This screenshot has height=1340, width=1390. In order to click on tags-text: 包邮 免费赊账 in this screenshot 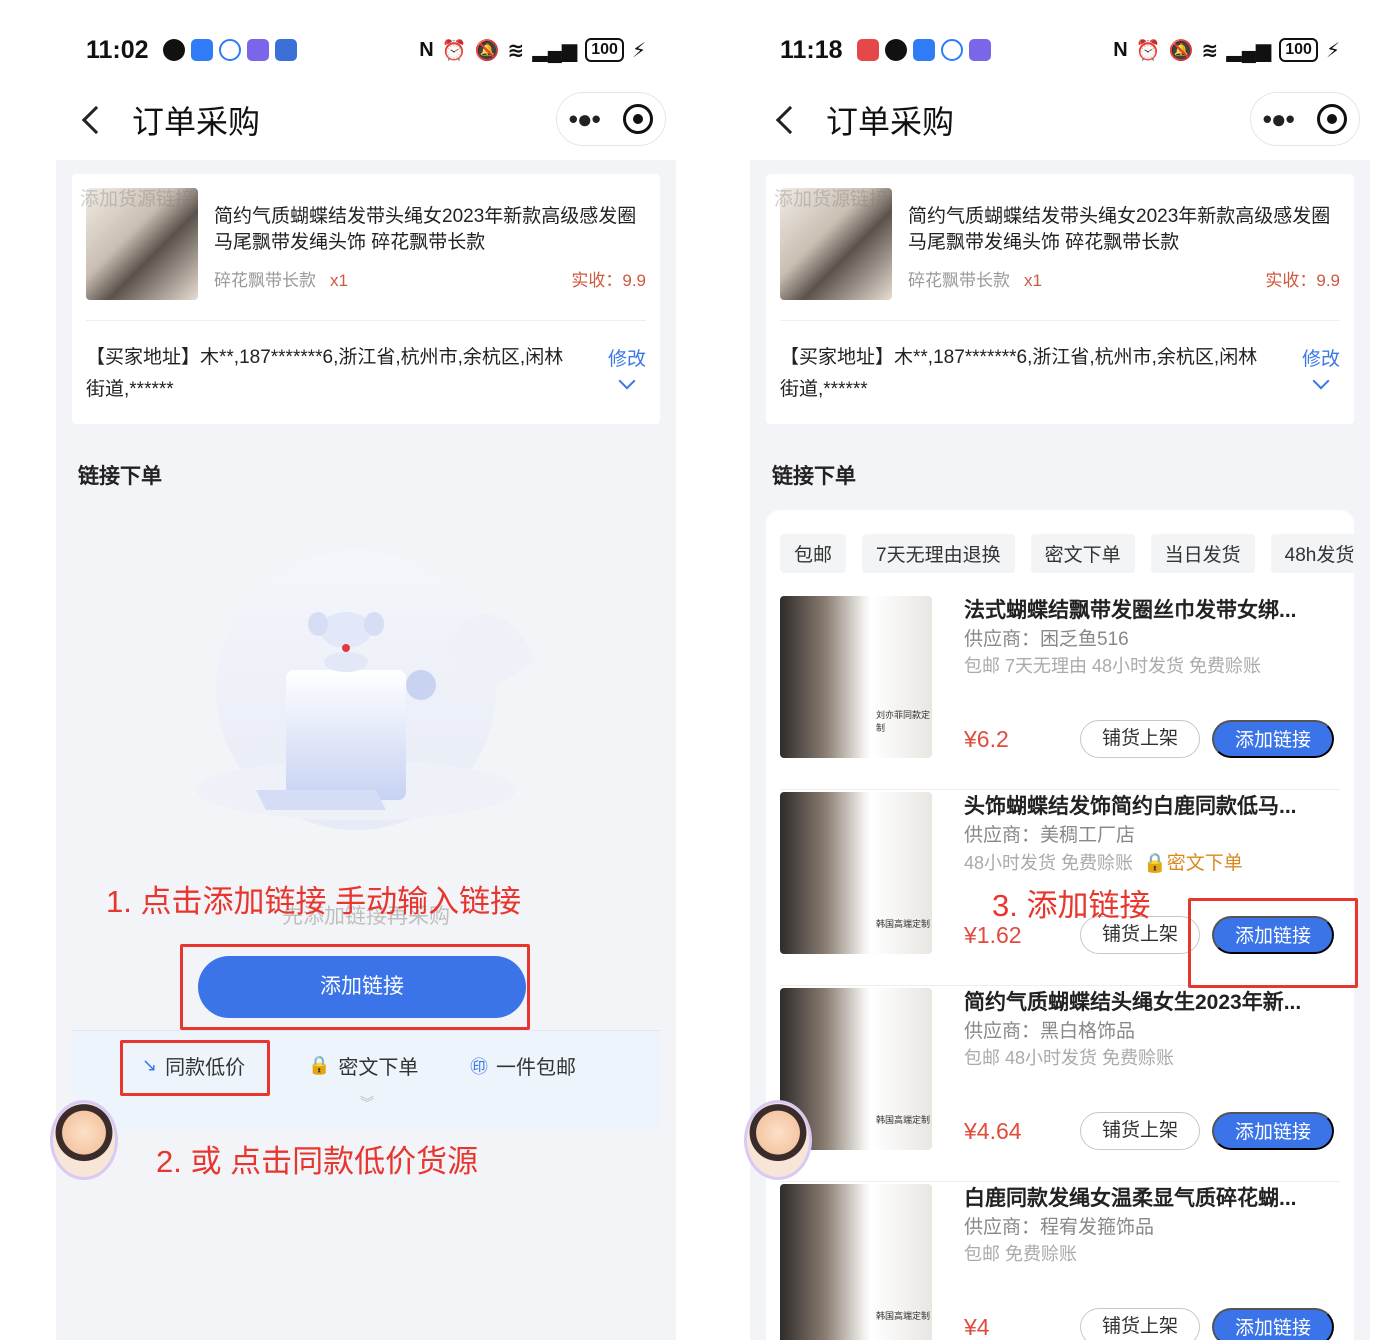, I will do `click(1021, 1254)`.